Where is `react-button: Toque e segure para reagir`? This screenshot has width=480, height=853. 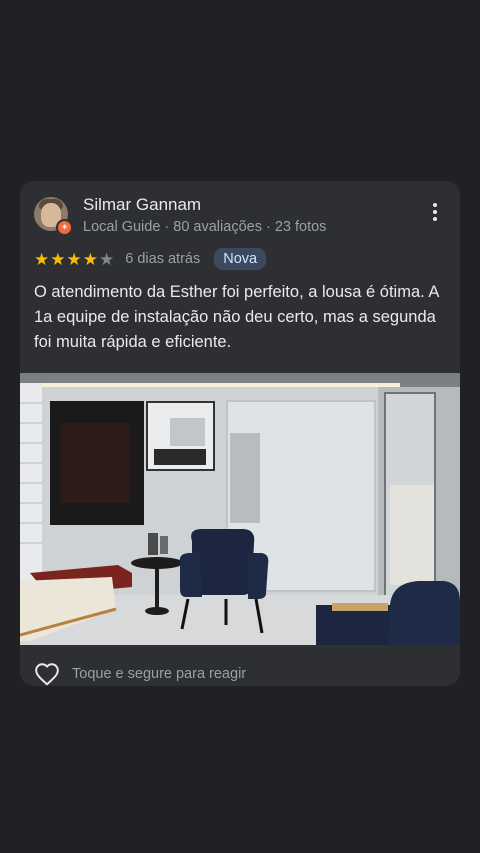
react-button: Toque e segure para reagir is located at coordinates (140, 673).